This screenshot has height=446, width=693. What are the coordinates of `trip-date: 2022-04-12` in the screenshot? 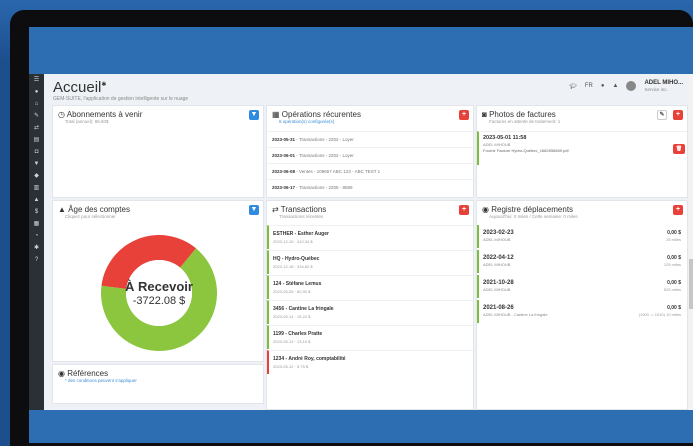 It's located at (498, 258).